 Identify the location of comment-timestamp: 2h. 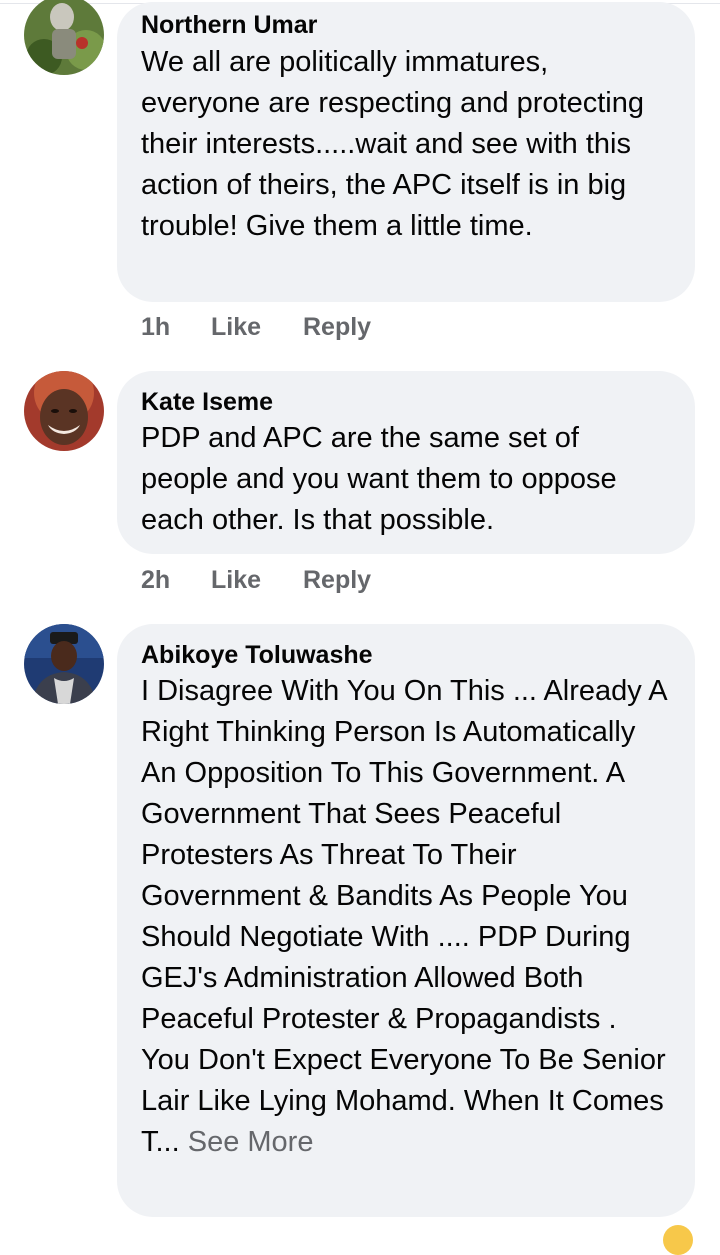
(155, 580).